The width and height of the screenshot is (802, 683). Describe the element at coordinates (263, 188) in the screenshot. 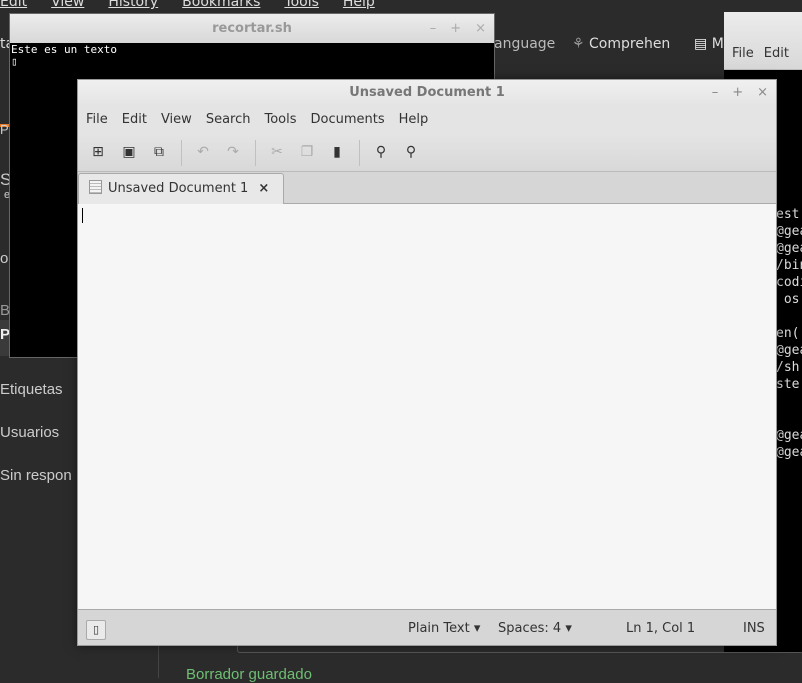

I see `tab-close-icon: ×` at that location.